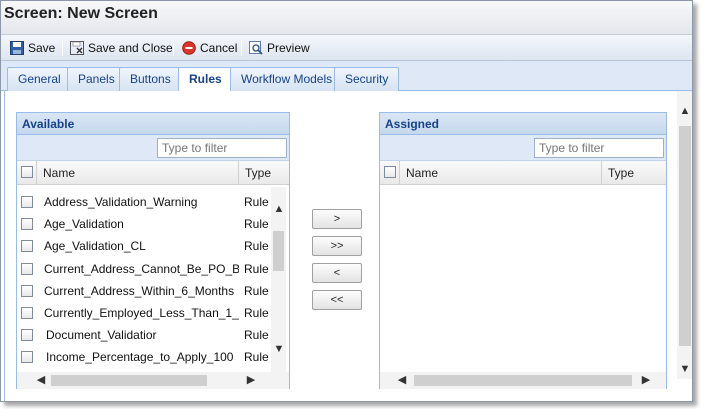 This screenshot has width=708, height=409. Describe the element at coordinates (205, 79) in the screenshot. I see `tab-rules: Rules` at that location.